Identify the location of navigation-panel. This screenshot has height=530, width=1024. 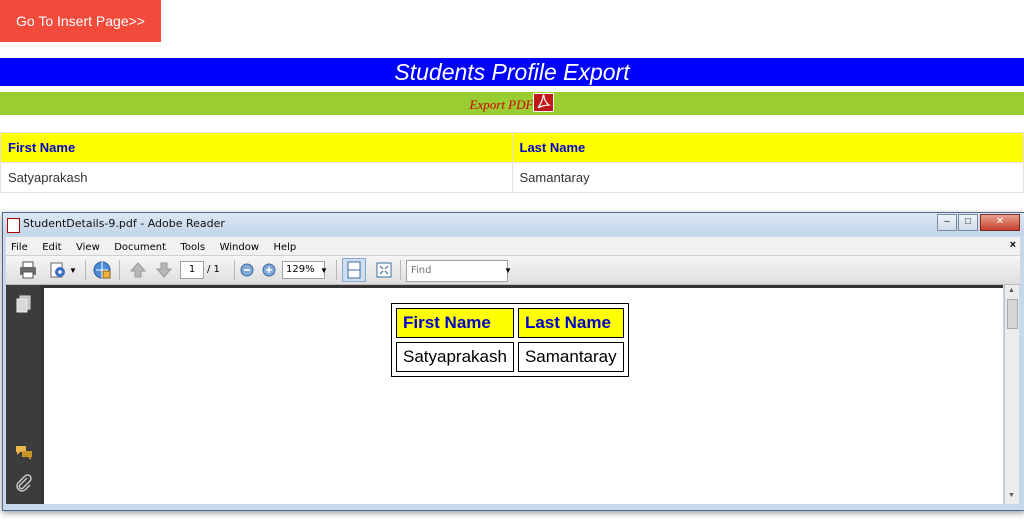
(23, 394).